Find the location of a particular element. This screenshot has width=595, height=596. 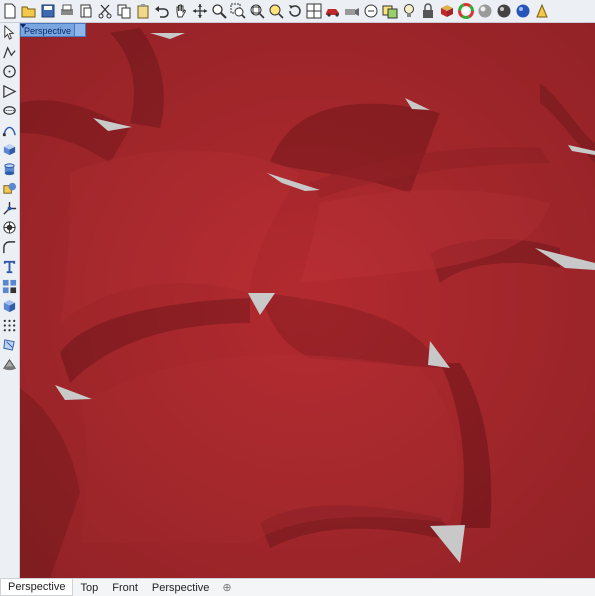

print-icon is located at coordinates (67, 11).